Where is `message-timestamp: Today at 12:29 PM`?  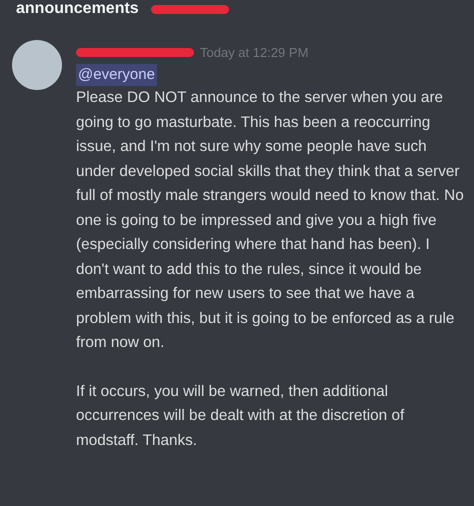 message-timestamp: Today at 12:29 PM is located at coordinates (254, 52).